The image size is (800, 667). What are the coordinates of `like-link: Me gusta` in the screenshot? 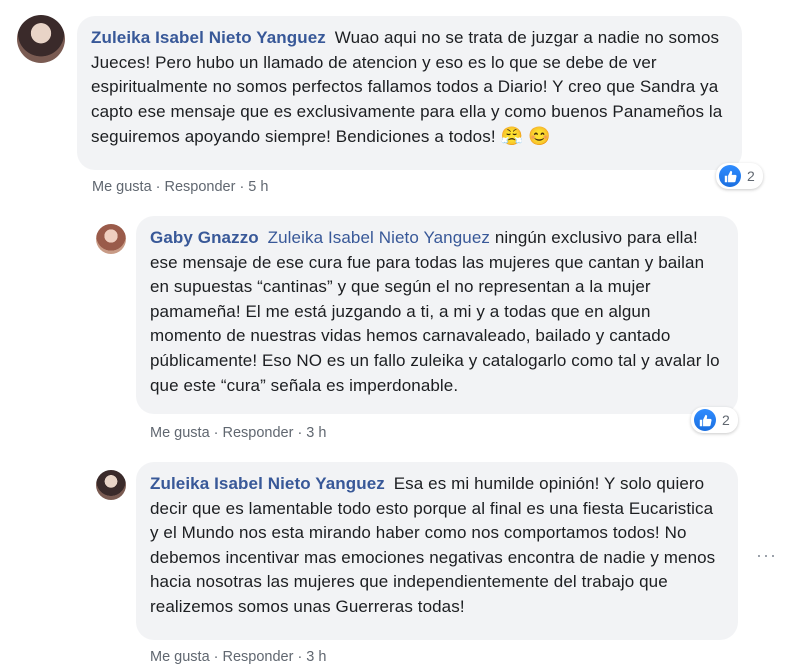 It's located at (180, 657).